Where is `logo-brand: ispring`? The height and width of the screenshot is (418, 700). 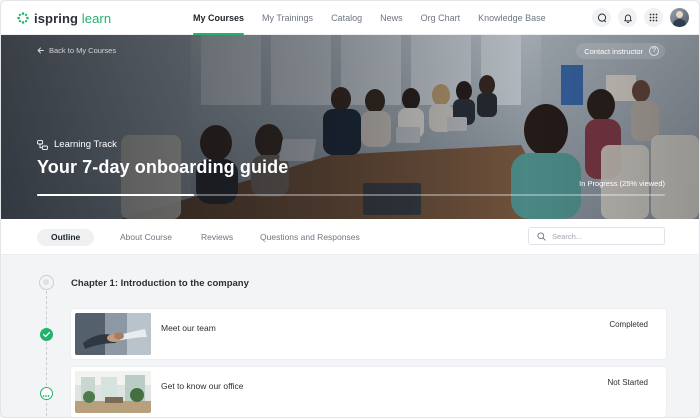 logo-brand: ispring is located at coordinates (56, 18).